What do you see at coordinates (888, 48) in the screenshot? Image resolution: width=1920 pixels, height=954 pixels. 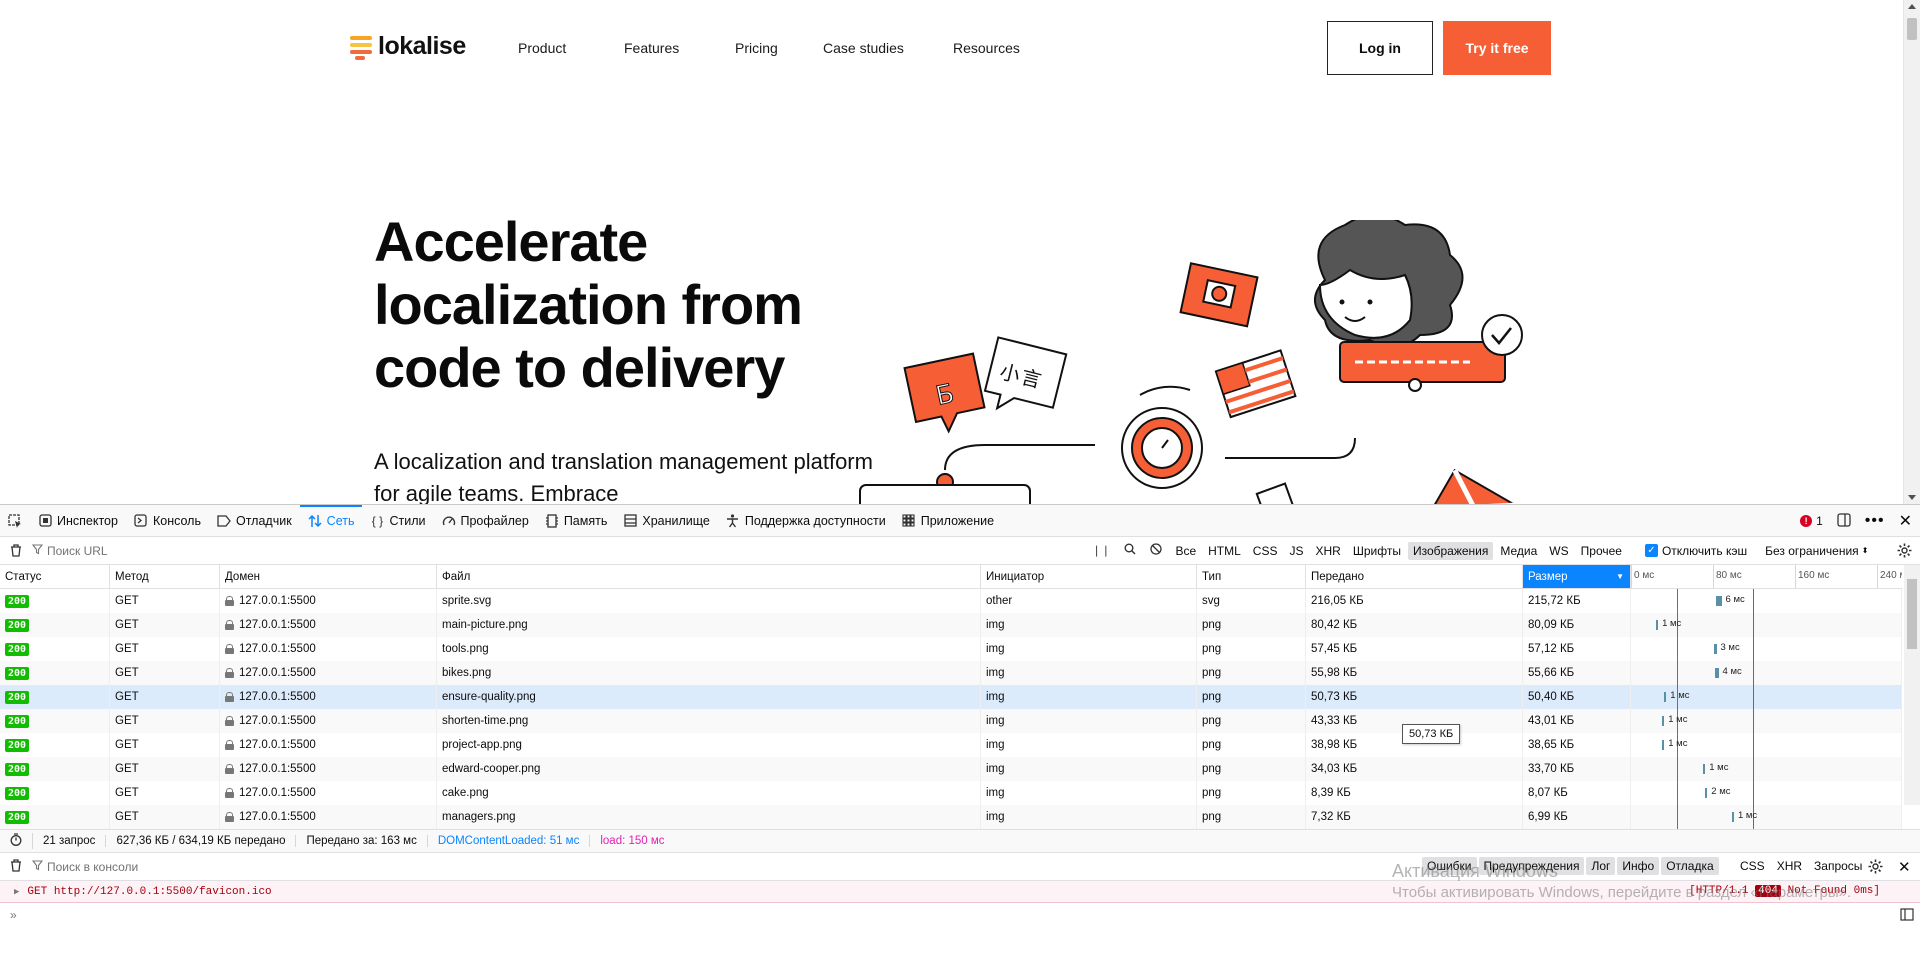 I see `nav-case-studies: Case studies` at bounding box center [888, 48].